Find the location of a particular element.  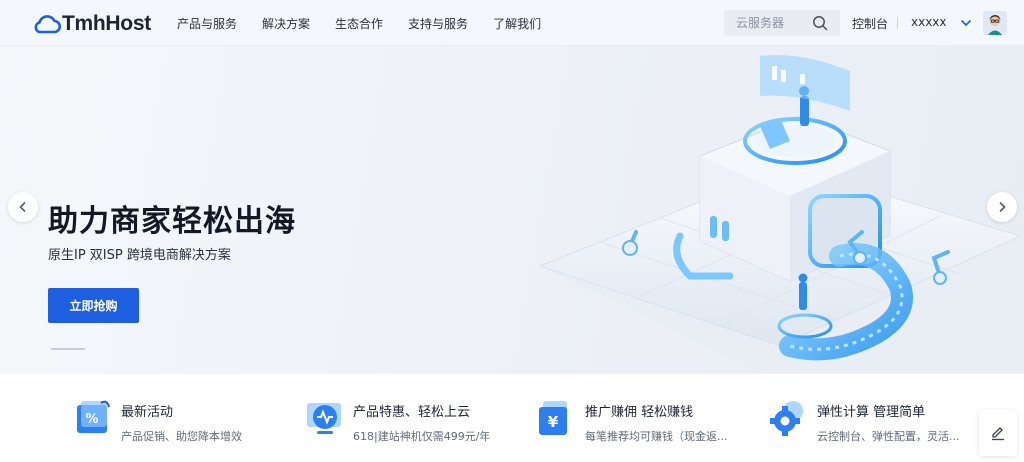

chevron-down-icon is located at coordinates (966, 23).